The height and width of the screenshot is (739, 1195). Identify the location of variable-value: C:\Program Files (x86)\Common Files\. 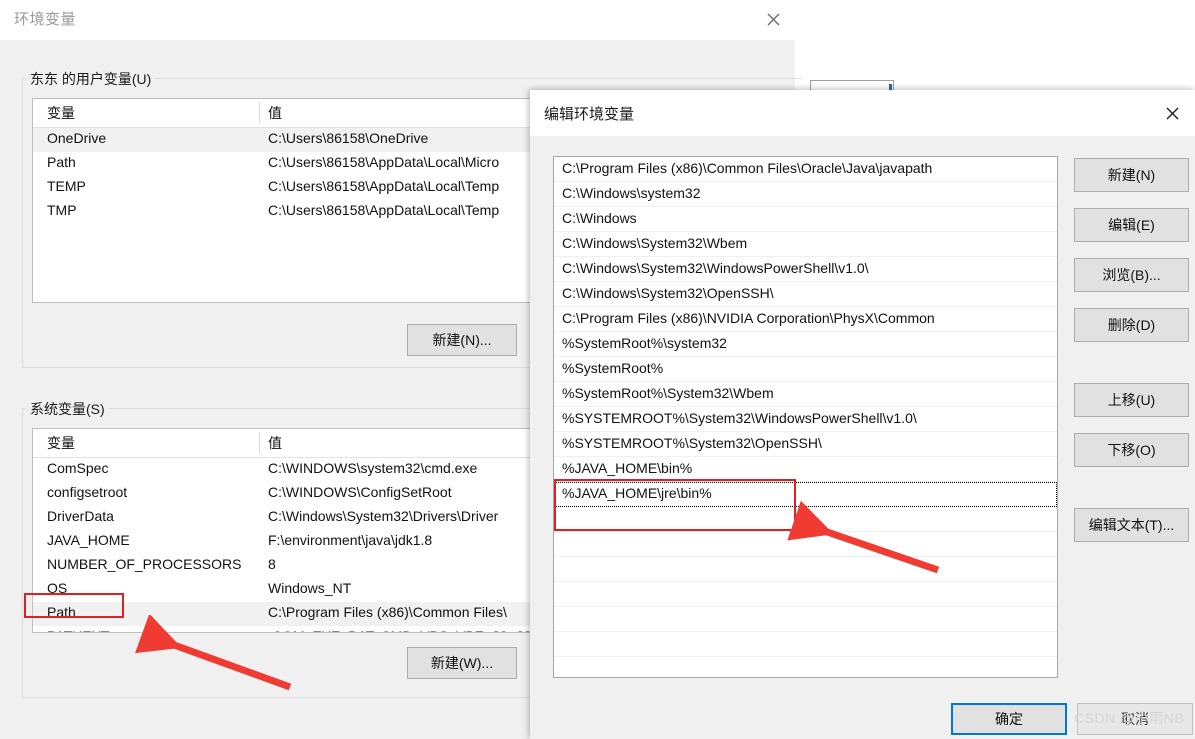
(387, 612).